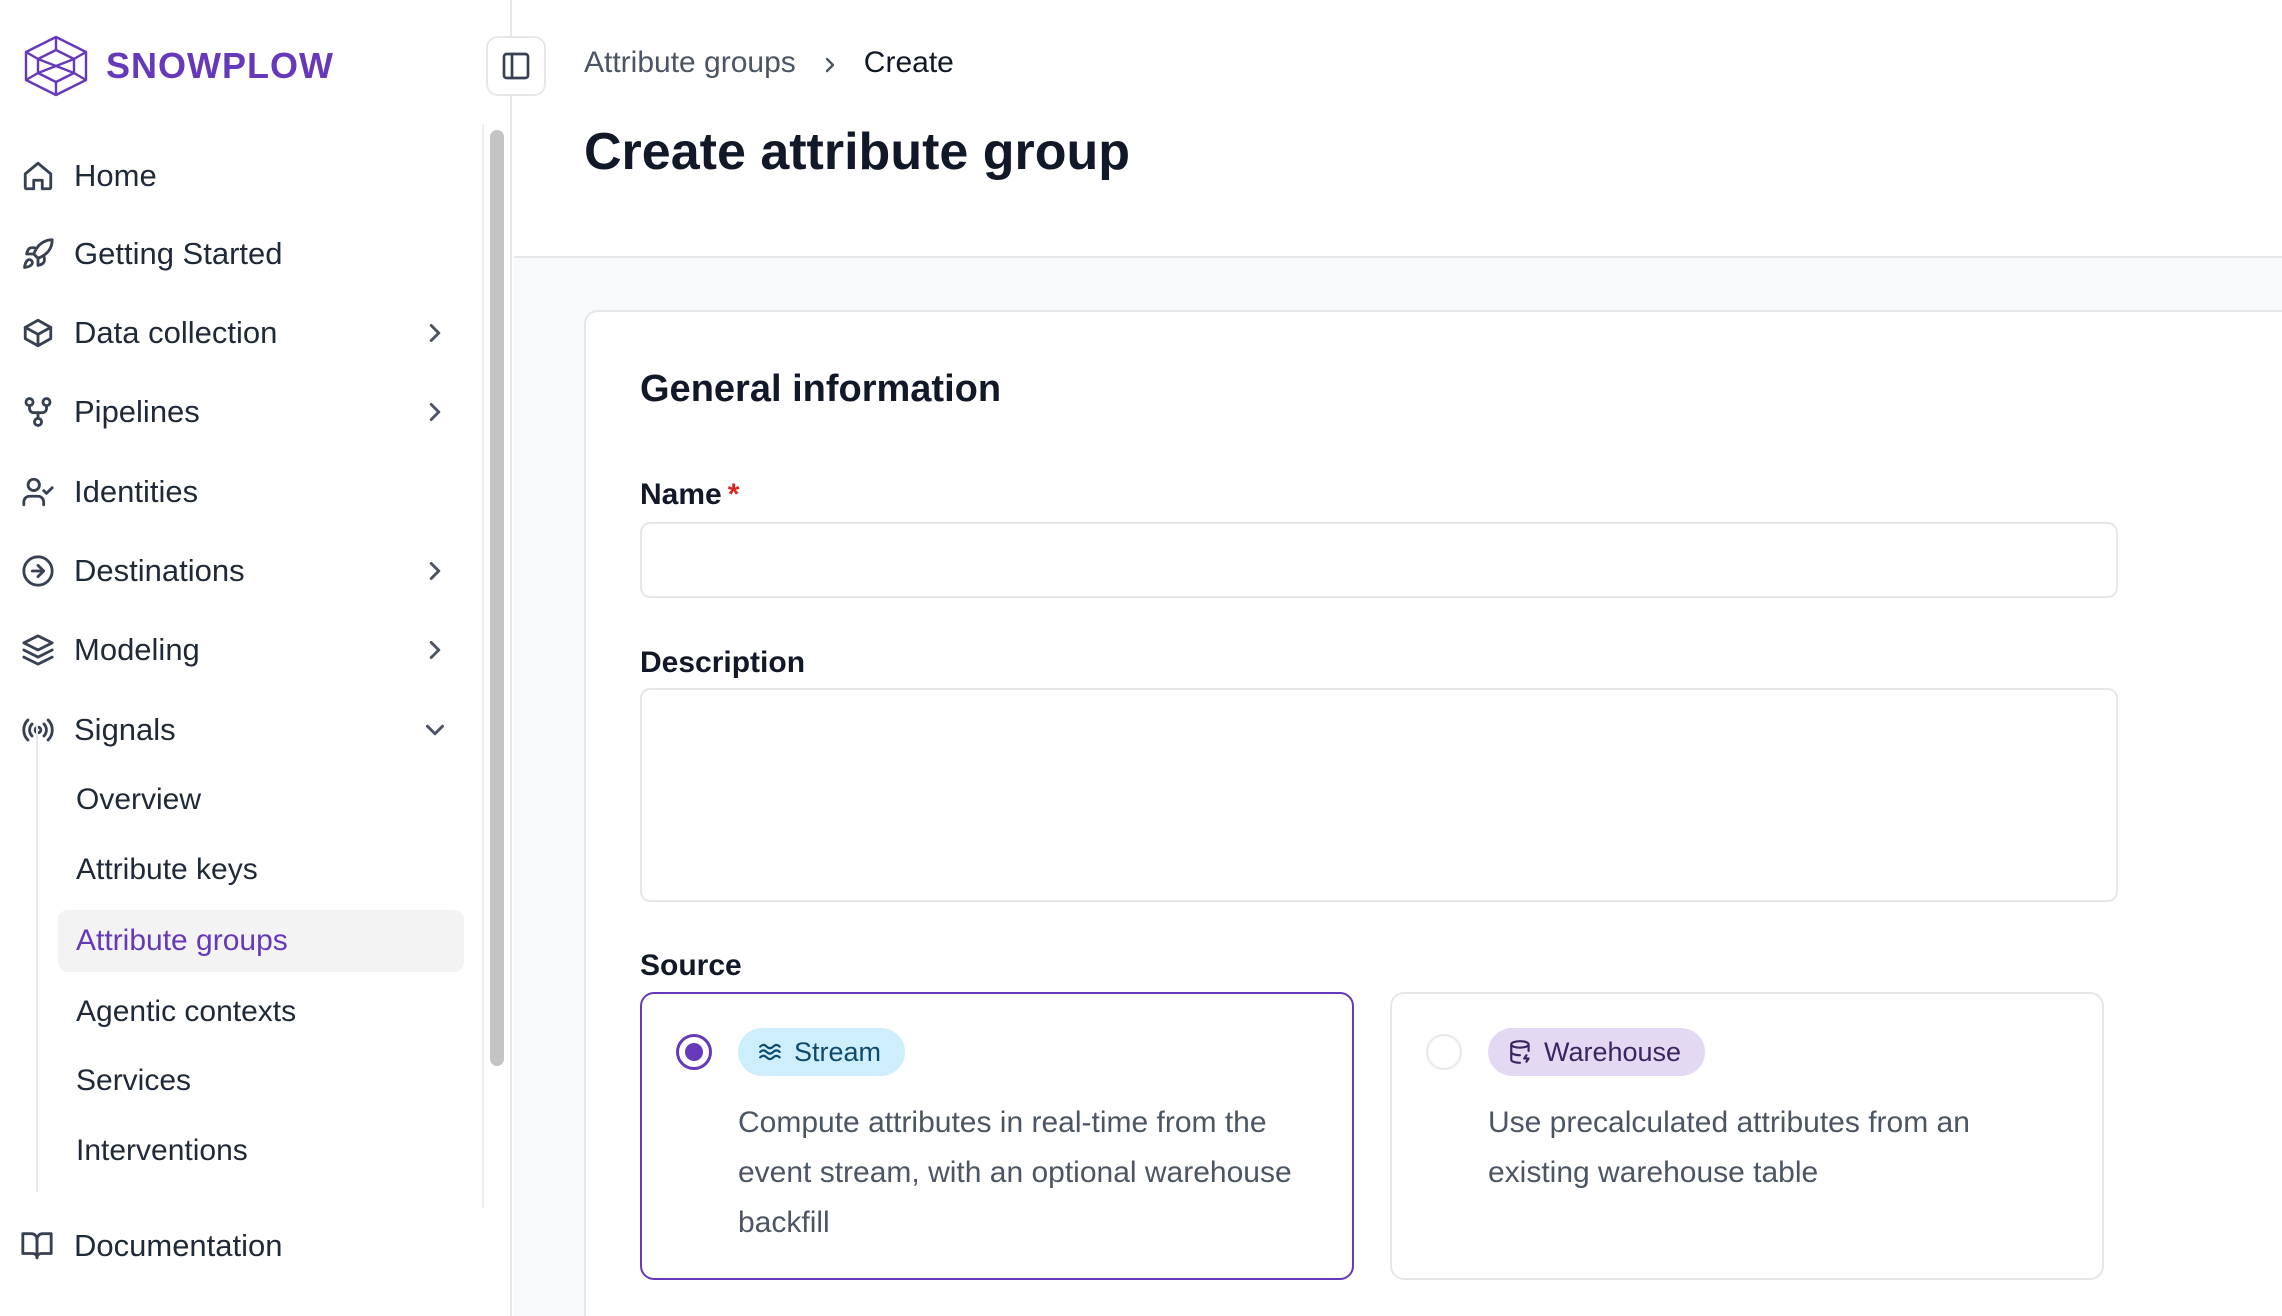  What do you see at coordinates (136, 491) in the screenshot?
I see `sidebar-item-label: Identities` at bounding box center [136, 491].